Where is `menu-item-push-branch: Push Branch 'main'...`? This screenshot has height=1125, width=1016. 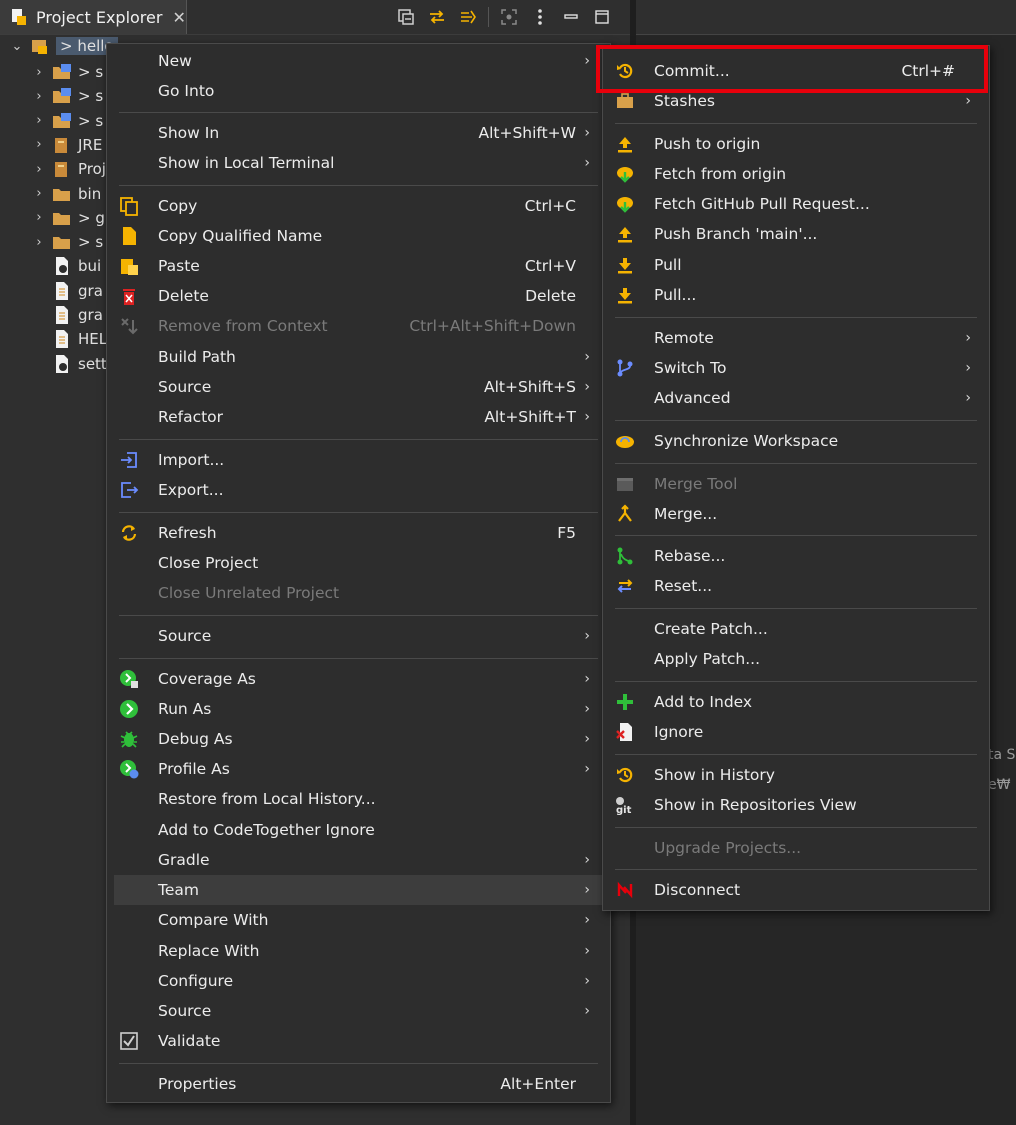
menu-item-push-branch: Push Branch 'main'... is located at coordinates (796, 234).